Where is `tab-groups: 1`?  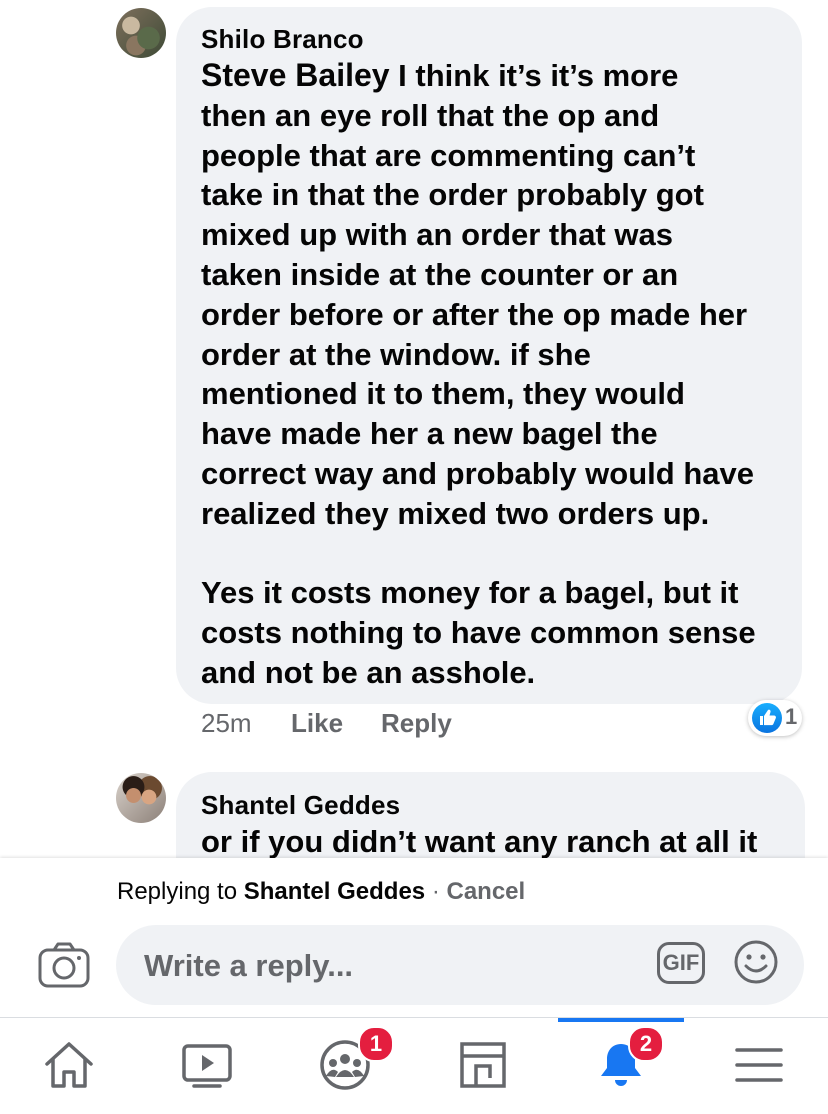
tab-groups: 1 is located at coordinates (345, 1066).